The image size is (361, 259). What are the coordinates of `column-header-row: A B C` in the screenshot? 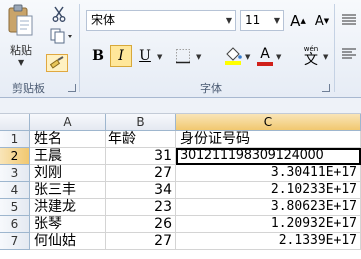 It's located at (180, 122).